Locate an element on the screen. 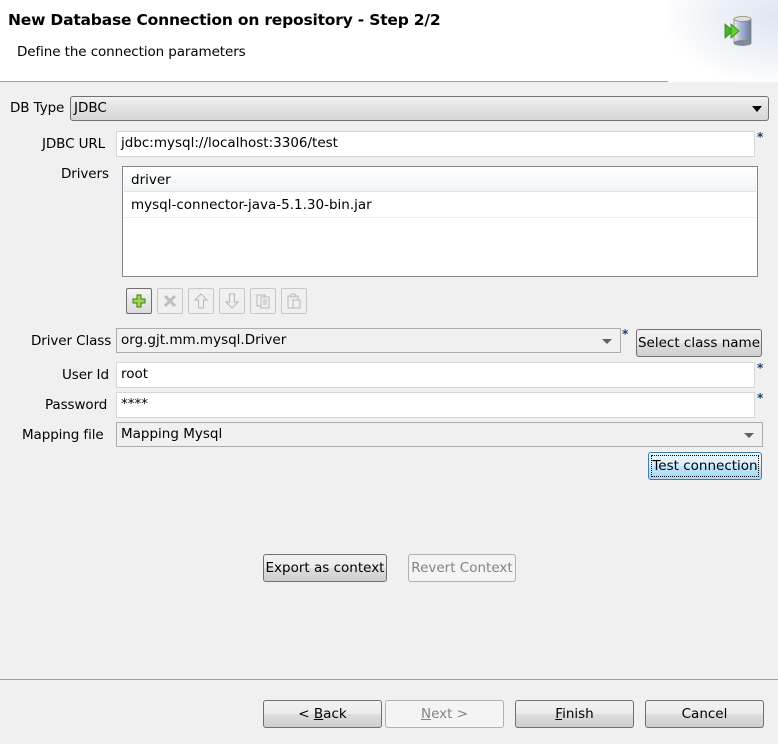 The width and height of the screenshot is (778, 744). finish-button: Finish is located at coordinates (574, 714).